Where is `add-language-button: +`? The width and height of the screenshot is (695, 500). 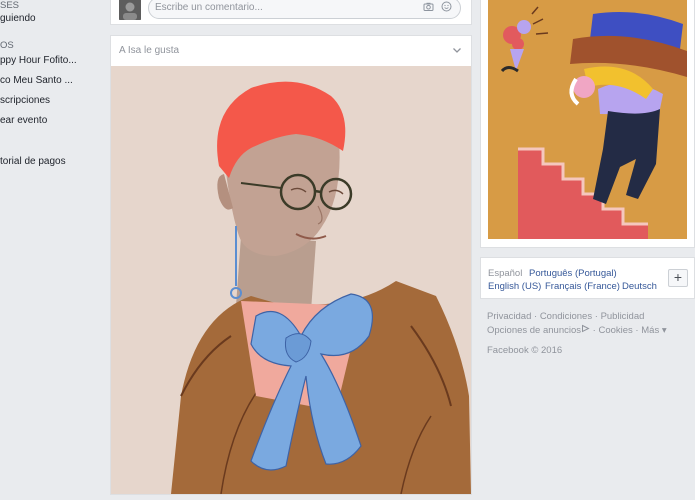 add-language-button: + is located at coordinates (678, 278).